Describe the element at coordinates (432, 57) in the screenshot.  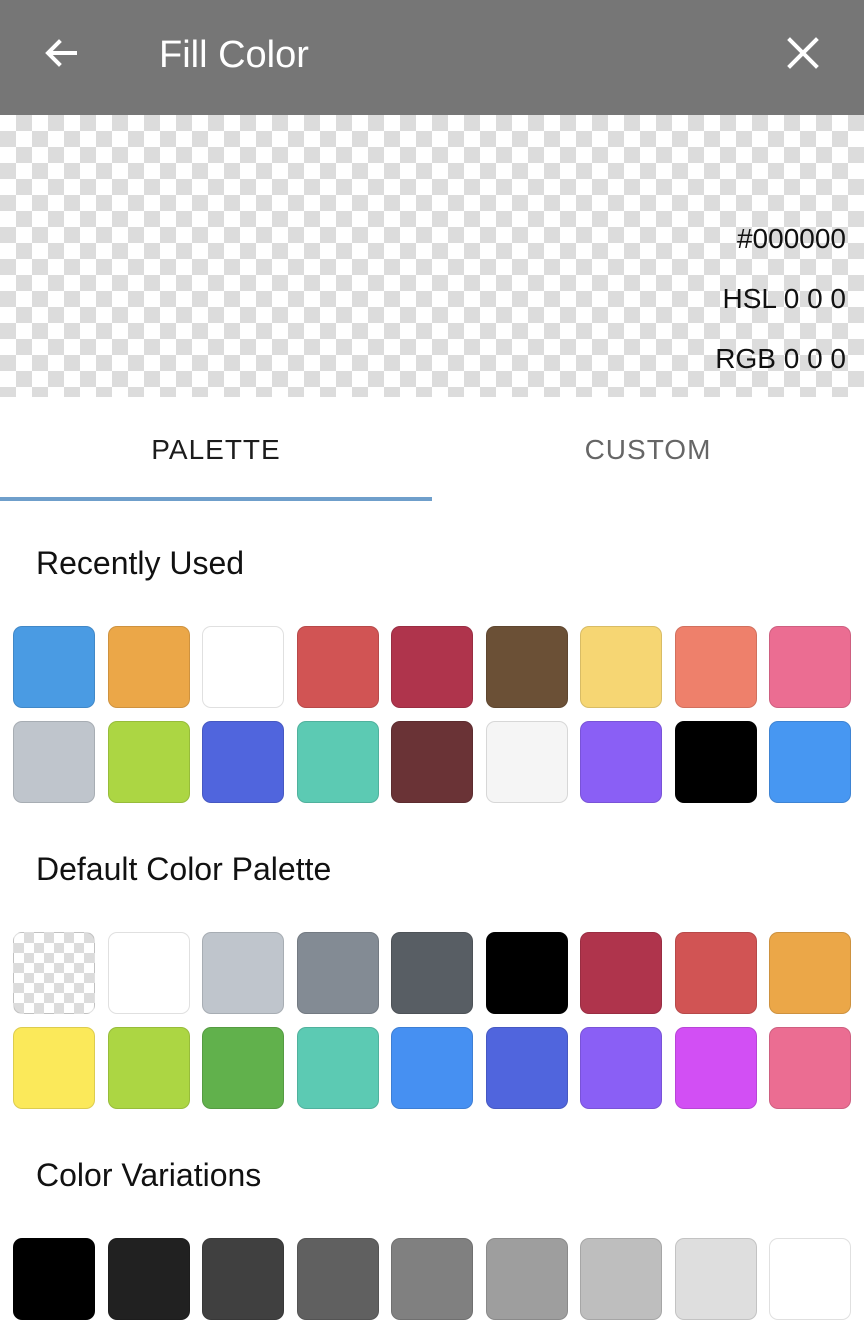
I see `top-app-bar: Fill Color` at that location.